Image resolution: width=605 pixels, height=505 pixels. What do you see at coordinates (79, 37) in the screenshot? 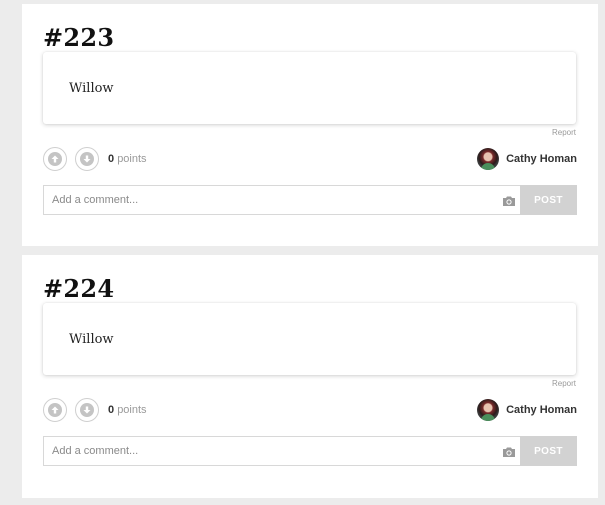
I see `post-number: #223` at bounding box center [79, 37].